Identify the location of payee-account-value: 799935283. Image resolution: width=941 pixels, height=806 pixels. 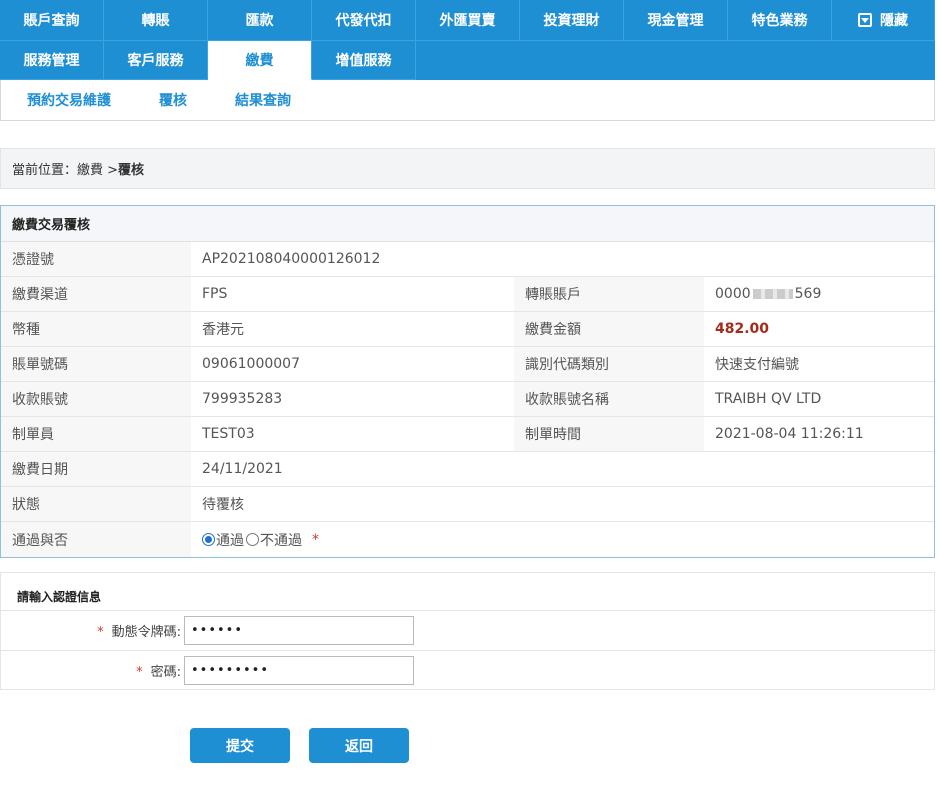
(242, 399).